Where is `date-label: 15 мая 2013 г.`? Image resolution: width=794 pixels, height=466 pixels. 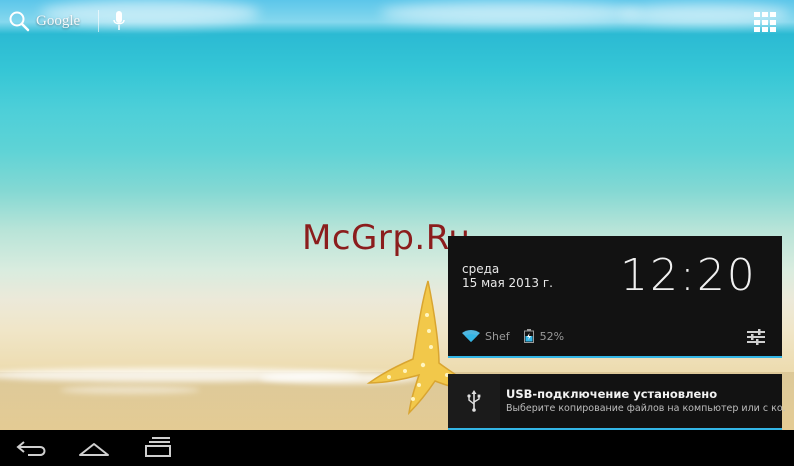 date-label: 15 мая 2013 г. is located at coordinates (507, 283).